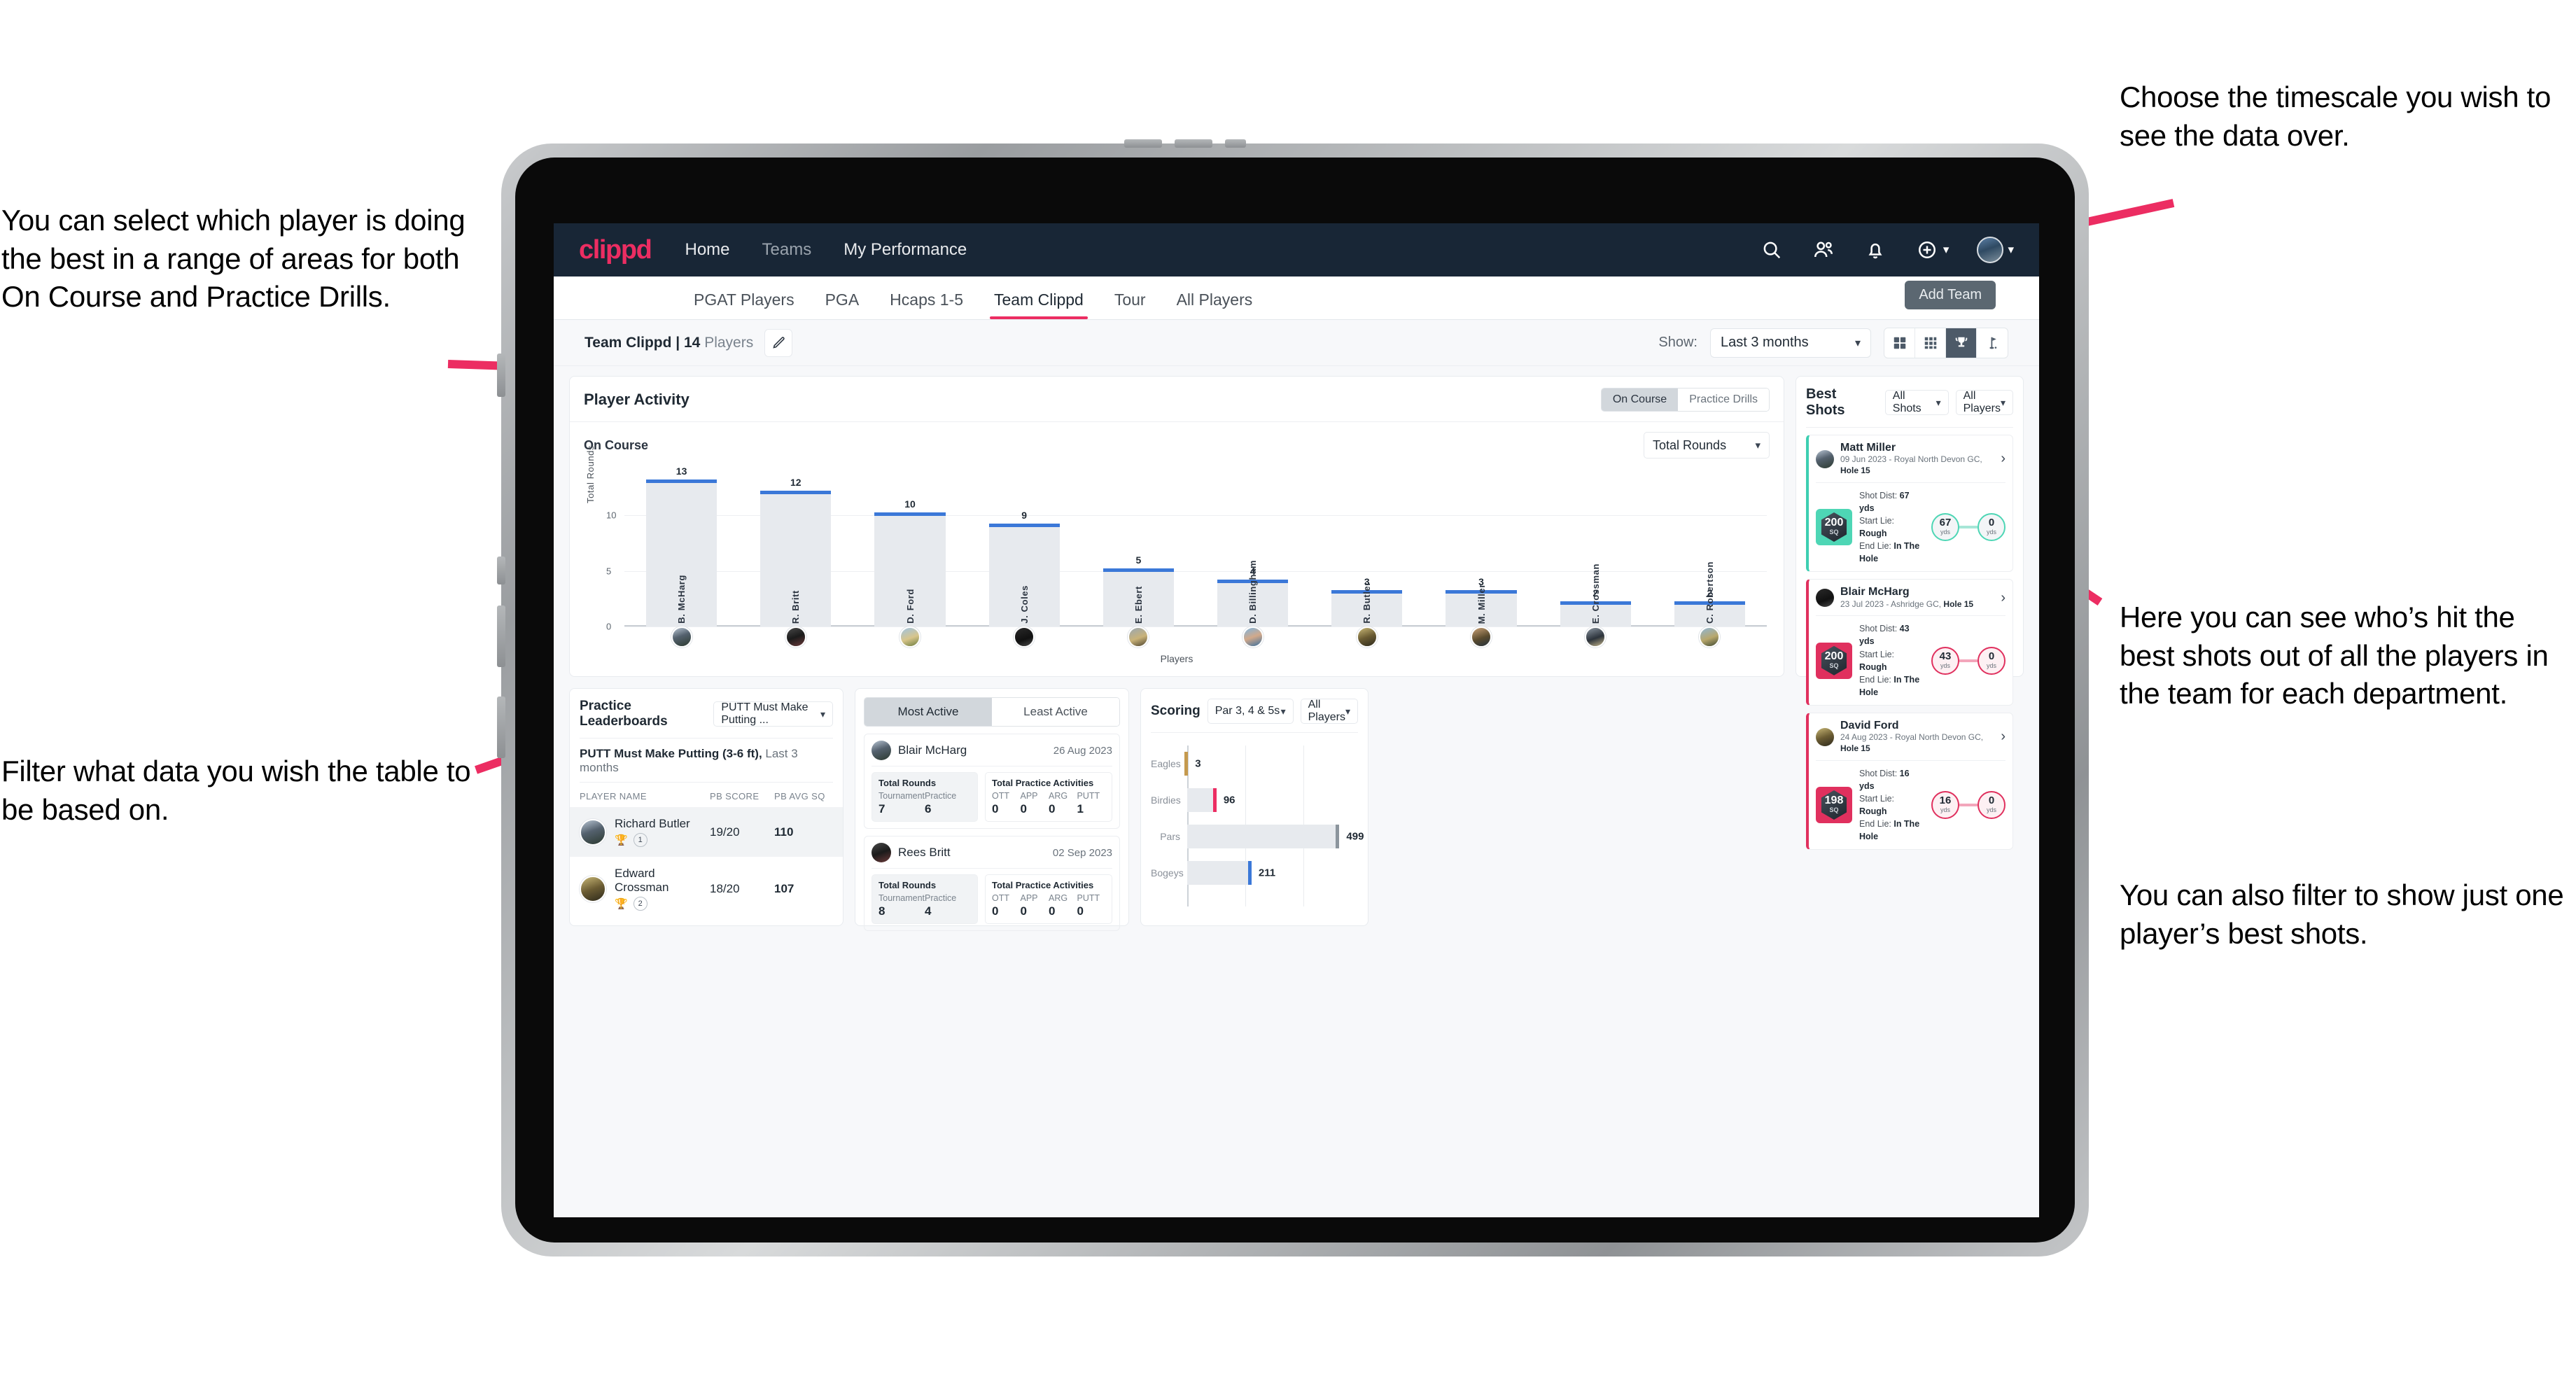 This screenshot has width=2576, height=1386. What do you see at coordinates (1873, 533) in the screenshot?
I see `start-lie-value: Rough` at bounding box center [1873, 533].